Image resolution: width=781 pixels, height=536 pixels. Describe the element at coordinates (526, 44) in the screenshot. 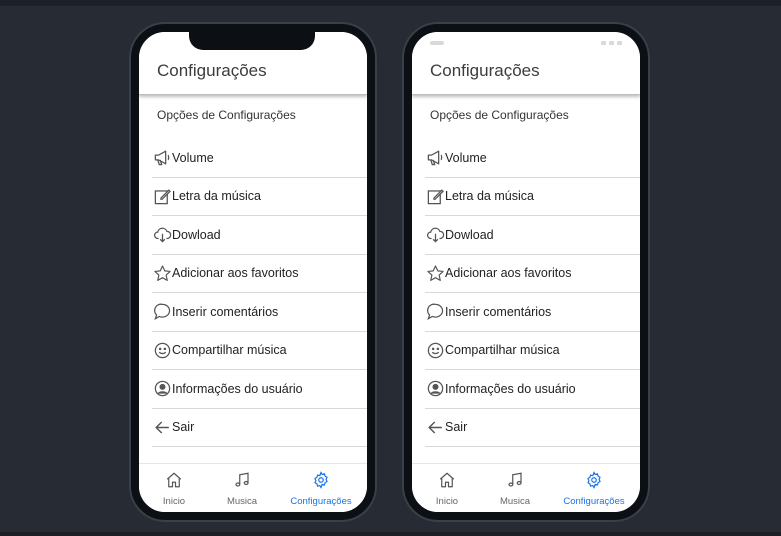

I see `status-bar` at that location.